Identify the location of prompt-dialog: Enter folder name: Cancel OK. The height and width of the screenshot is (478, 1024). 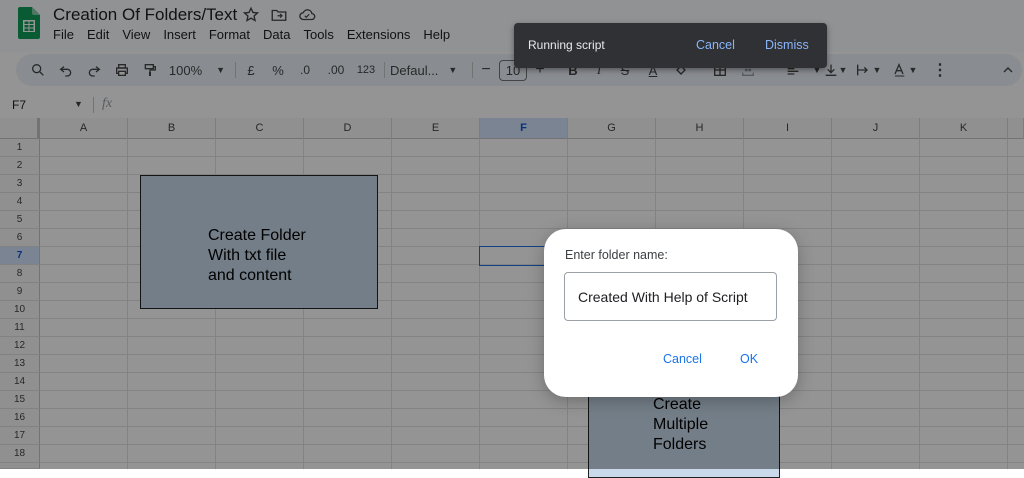
(671, 313).